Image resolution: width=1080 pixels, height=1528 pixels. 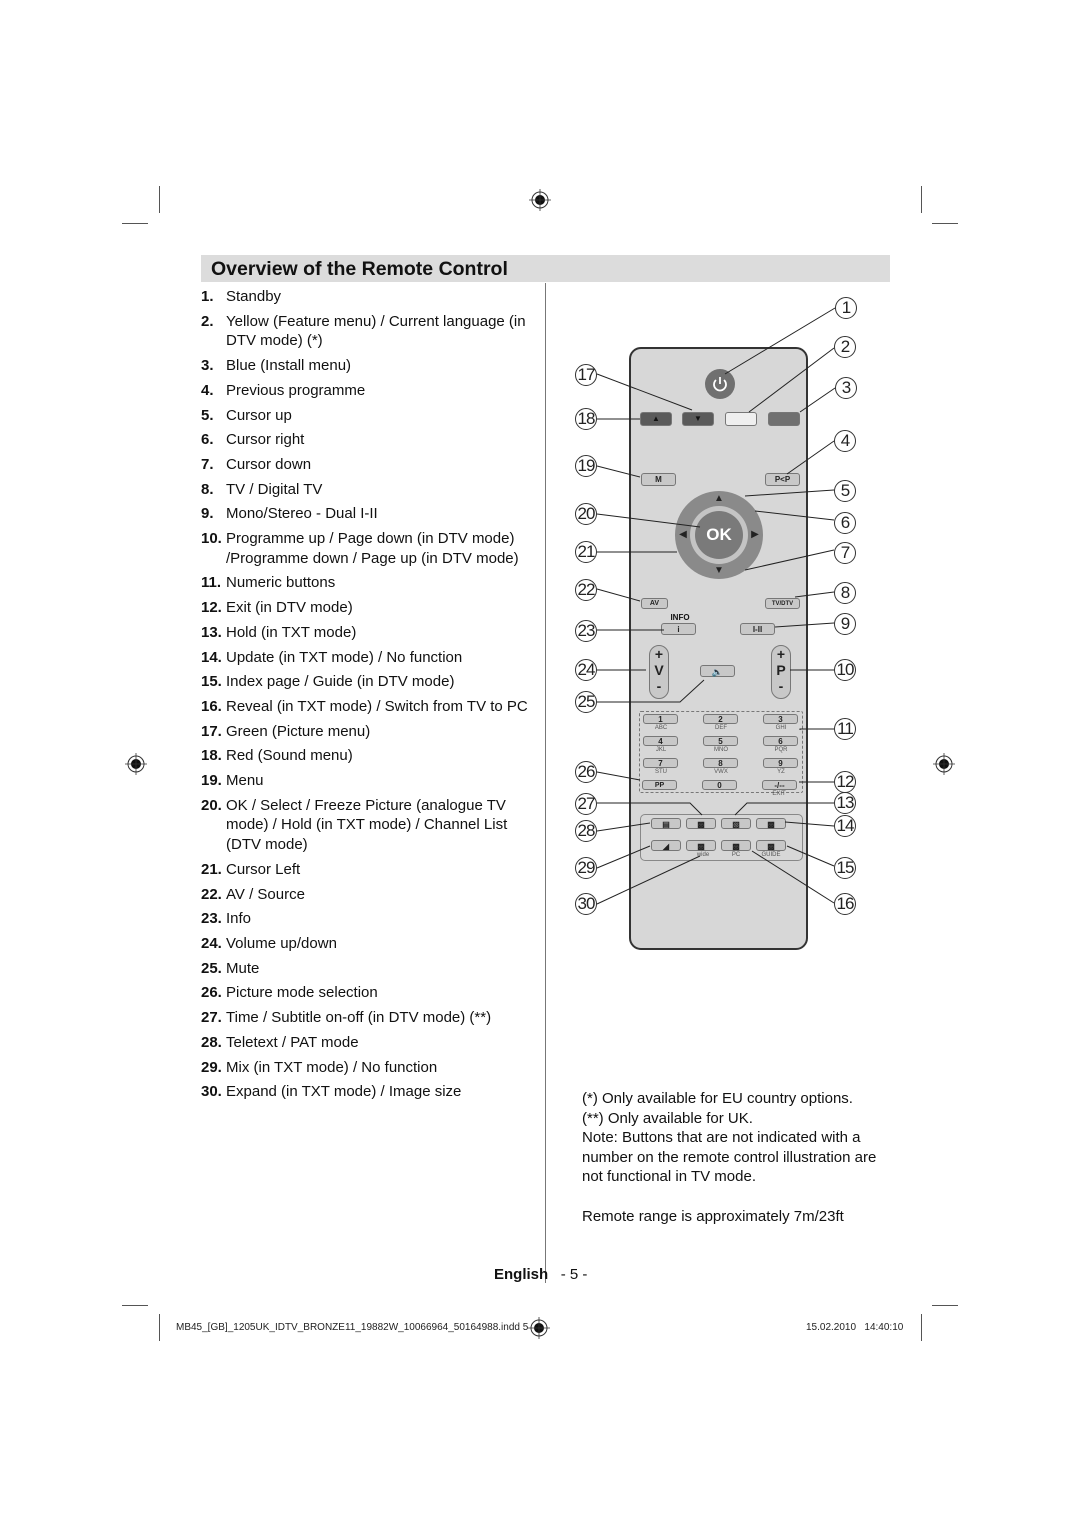 What do you see at coordinates (586, 552) in the screenshot?
I see `callout-number: 21` at bounding box center [586, 552].